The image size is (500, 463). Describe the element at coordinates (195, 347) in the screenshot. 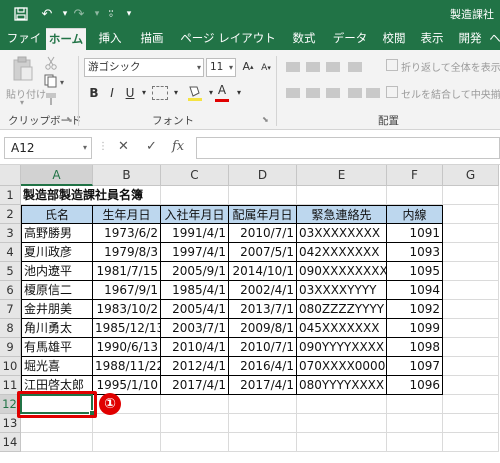

I see `table-data-cell: 2010/4/1` at that location.